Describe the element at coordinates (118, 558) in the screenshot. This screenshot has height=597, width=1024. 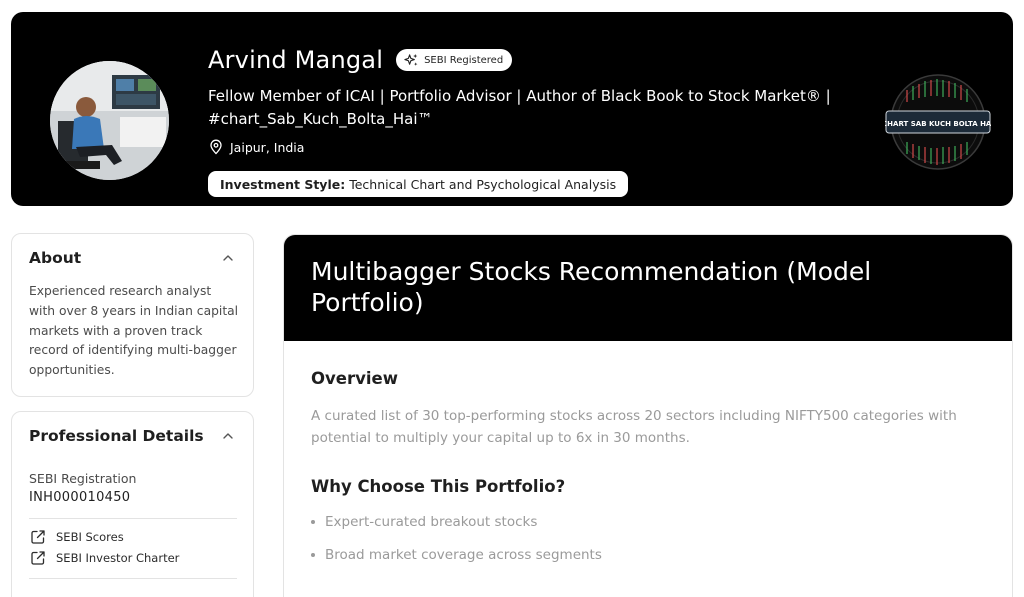
I see `sebi-investor-charter-label: SEBI Investor Charter` at that location.